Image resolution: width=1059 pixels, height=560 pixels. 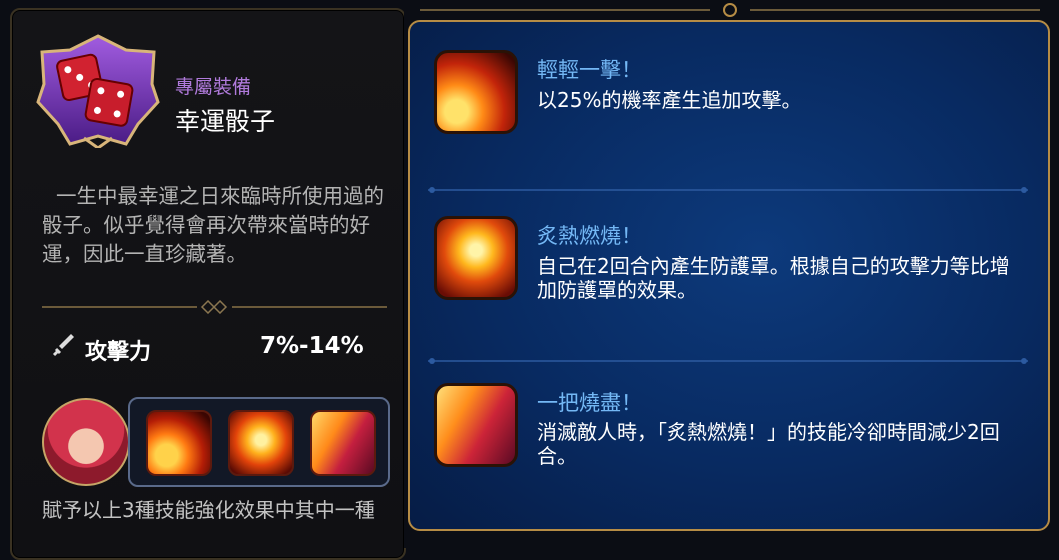 I want to click on ornament-divider, so click(x=214, y=307).